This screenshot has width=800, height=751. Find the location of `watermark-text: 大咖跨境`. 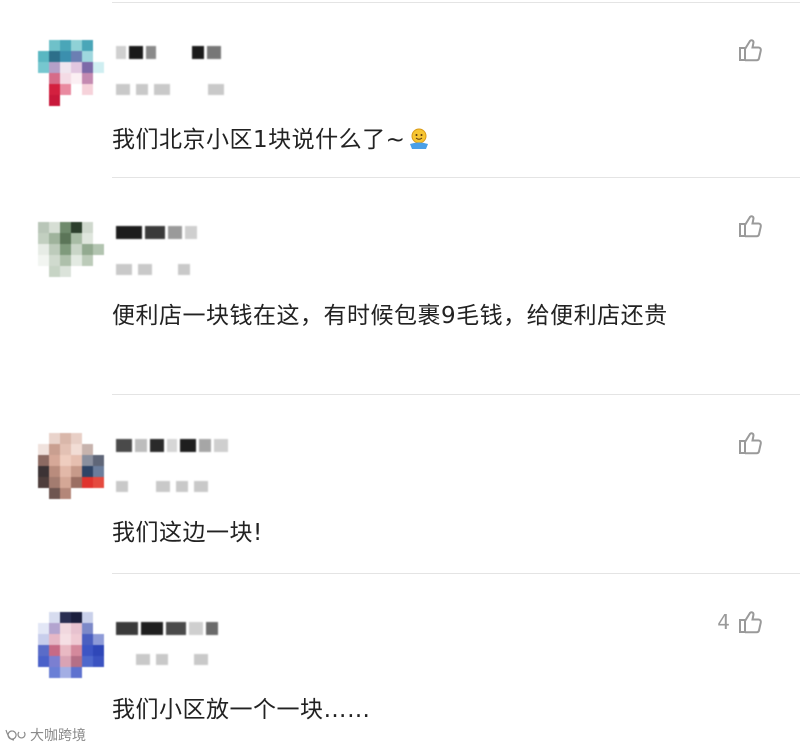

watermark-text: 大咖跨境 is located at coordinates (58, 736).